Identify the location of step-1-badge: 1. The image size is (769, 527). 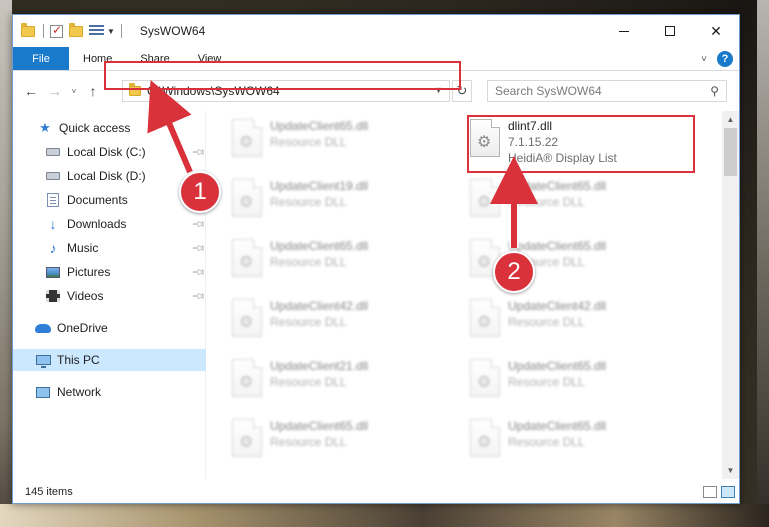
(200, 192).